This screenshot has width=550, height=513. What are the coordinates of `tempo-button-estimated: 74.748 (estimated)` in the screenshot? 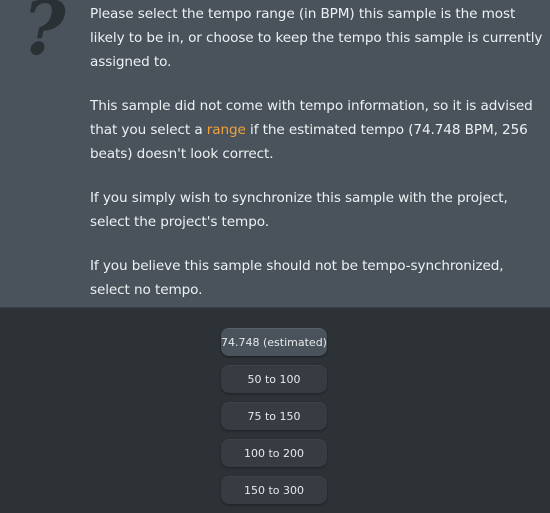 It's located at (274, 342).